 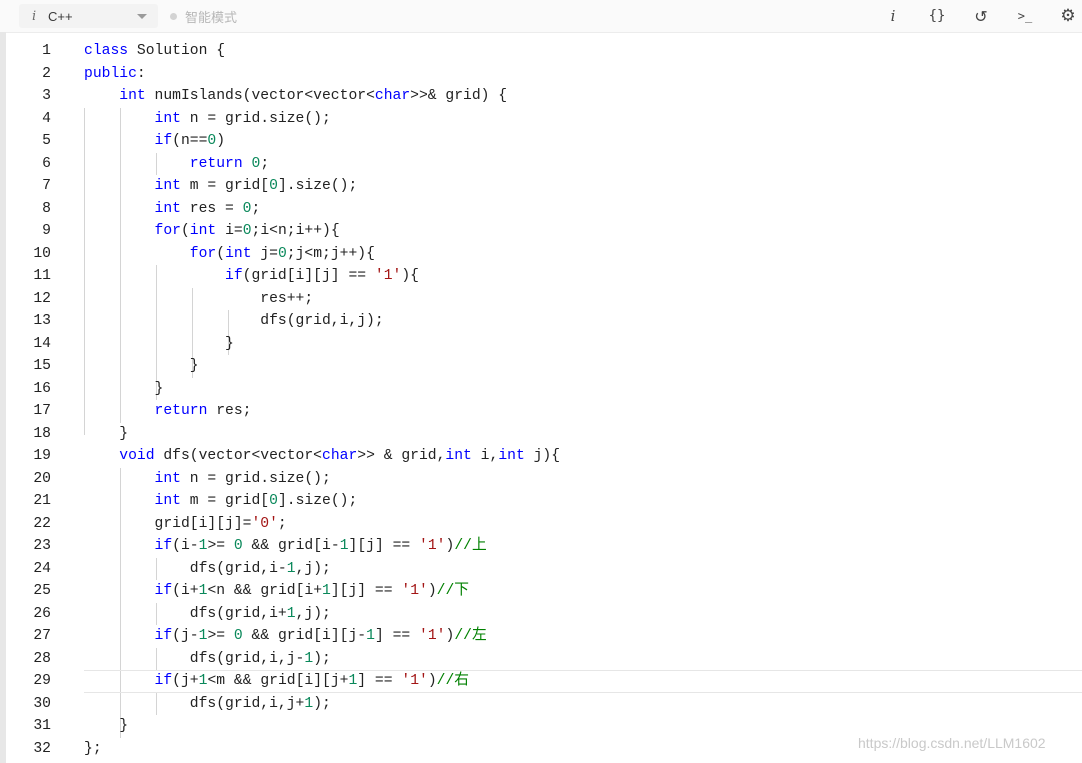 I want to click on code-line: 29 if(j+1<m && grid[i][j+1] == '1')//右, so click(x=541, y=681).